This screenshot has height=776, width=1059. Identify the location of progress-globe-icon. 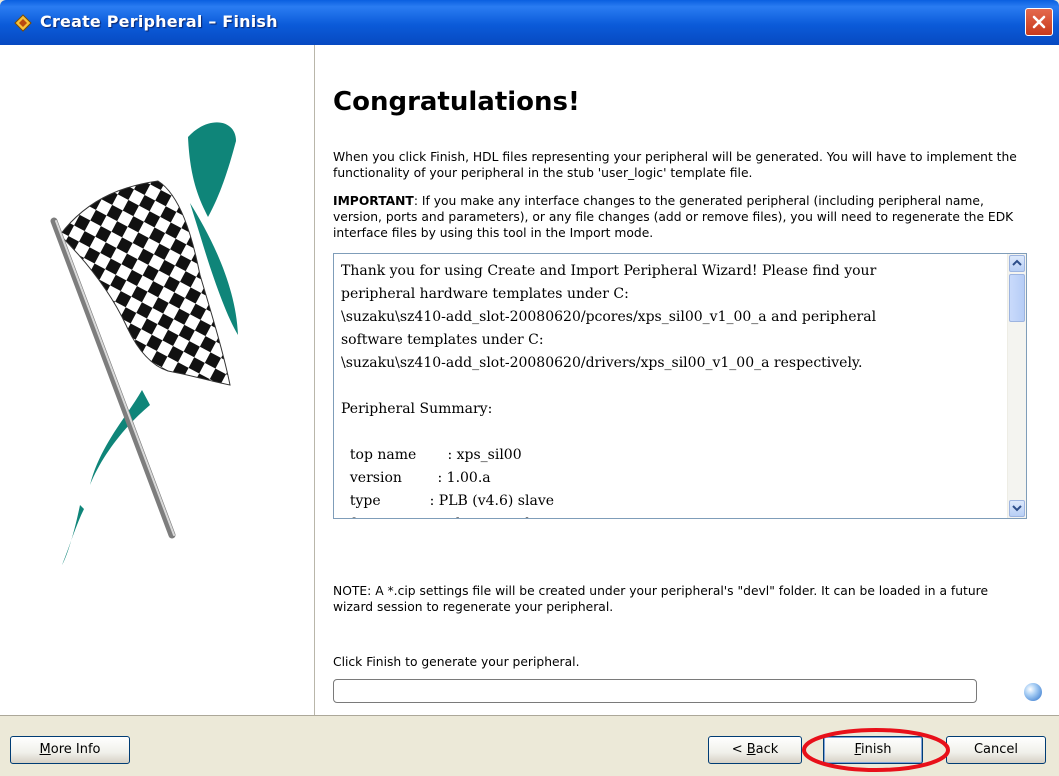
(1033, 692).